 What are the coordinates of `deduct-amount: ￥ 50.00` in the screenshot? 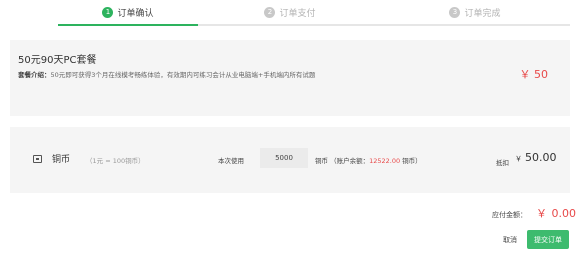 It's located at (536, 157).